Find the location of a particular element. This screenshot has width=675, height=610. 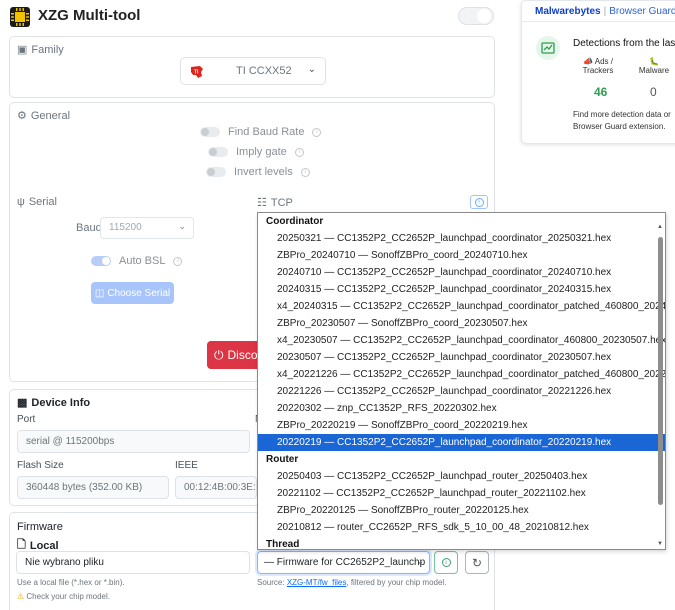

usb-icon: ψ is located at coordinates (21, 202).